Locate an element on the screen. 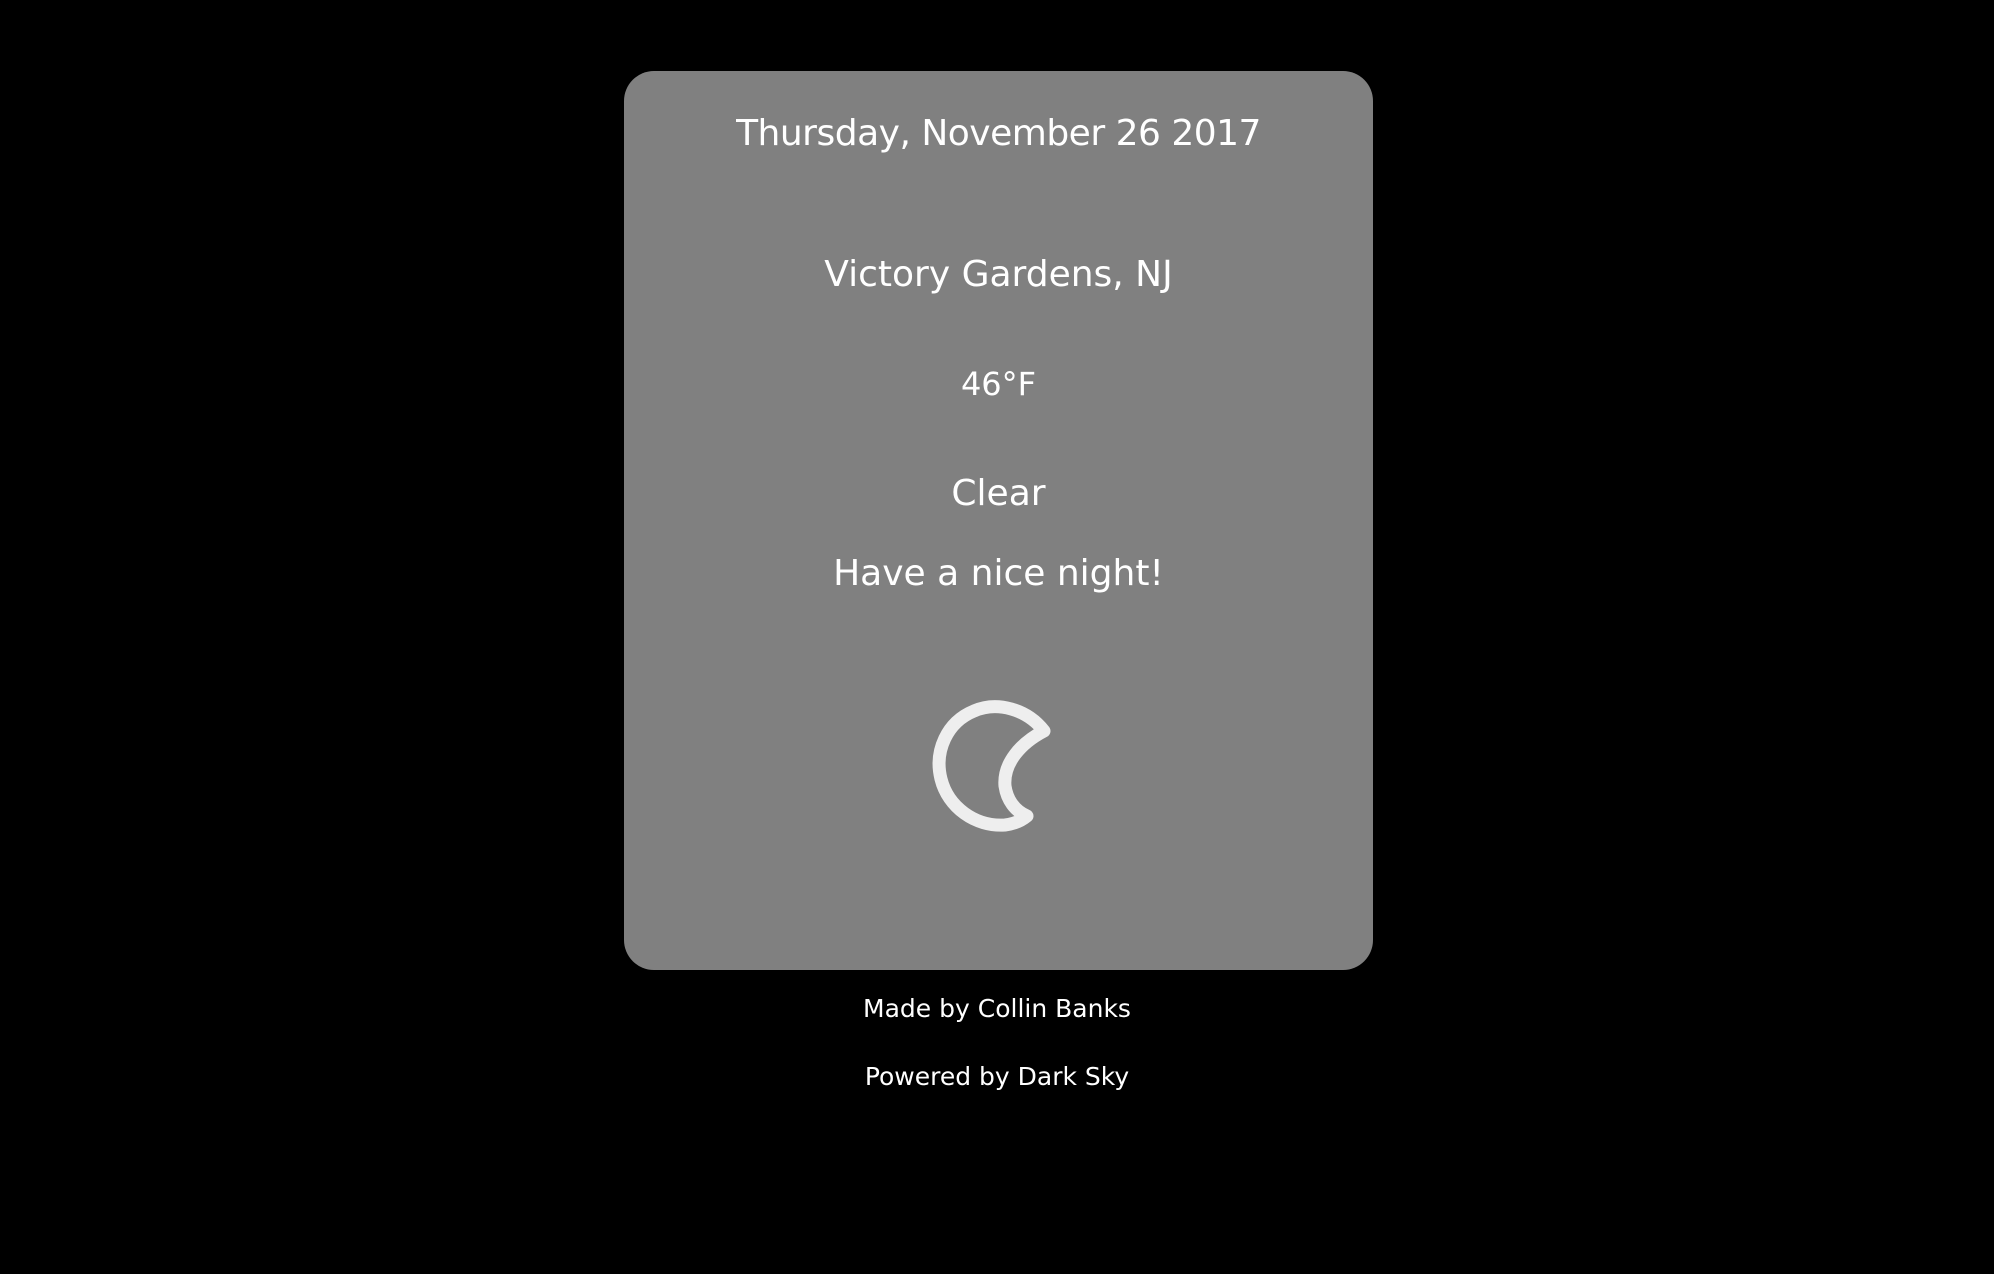 The height and width of the screenshot is (1274, 1994). moon-icon is located at coordinates (991, 766).